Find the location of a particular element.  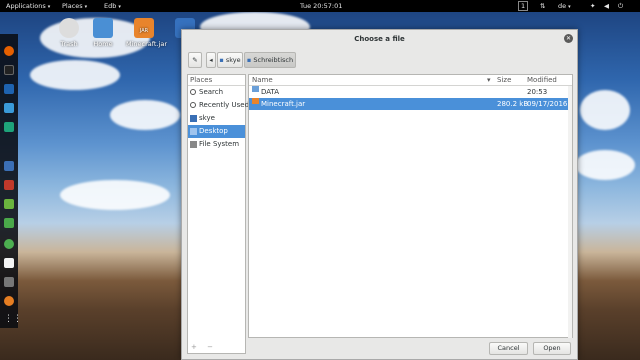

file-icon is located at coordinates (9, 263).